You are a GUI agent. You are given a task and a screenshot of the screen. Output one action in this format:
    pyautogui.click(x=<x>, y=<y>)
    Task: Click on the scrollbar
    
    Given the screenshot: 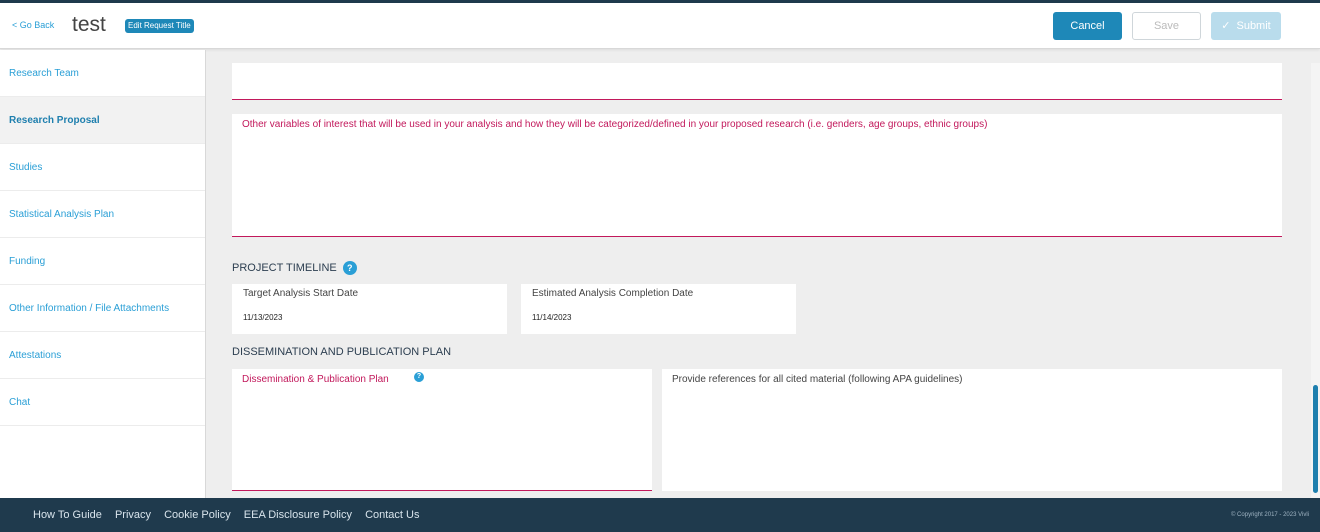 What is the action you would take?
    pyautogui.click(x=1315, y=280)
    